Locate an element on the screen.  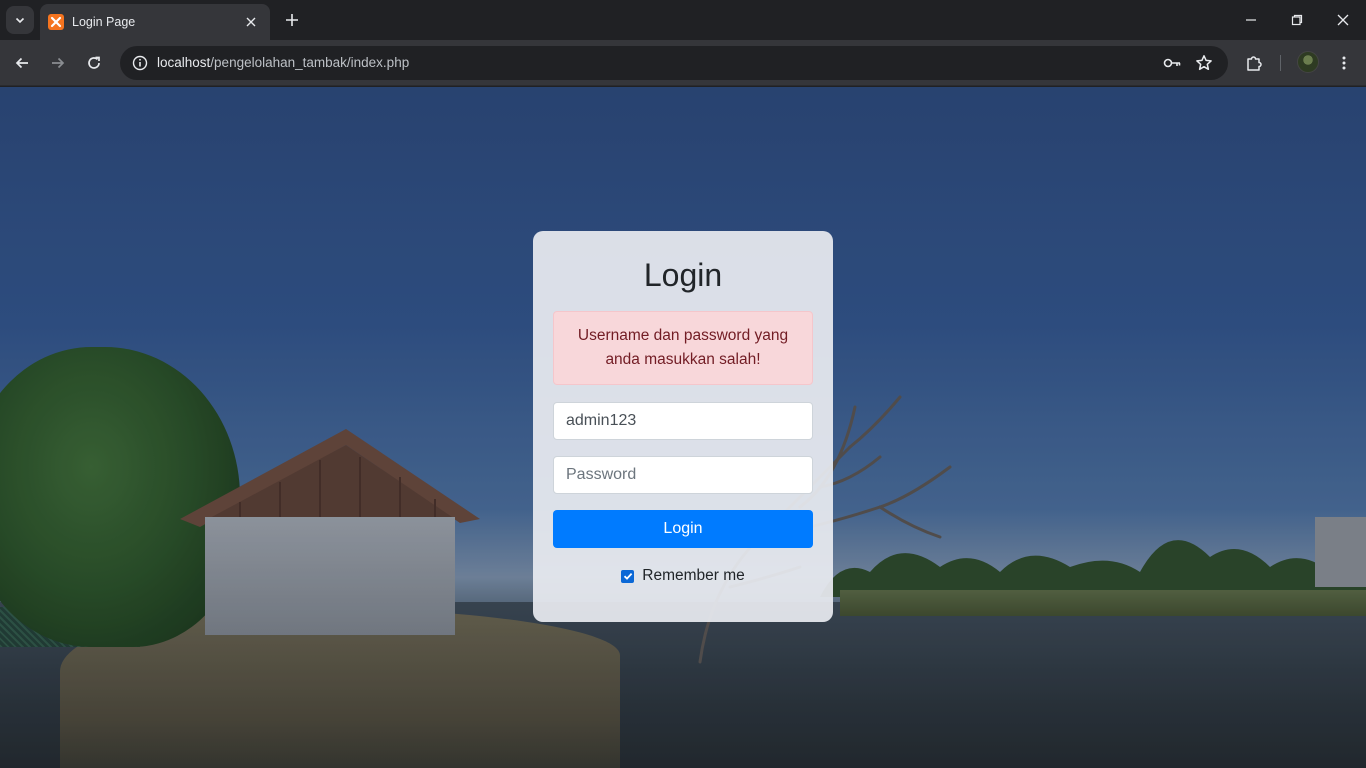
tab-search-button is located at coordinates (20, 20).